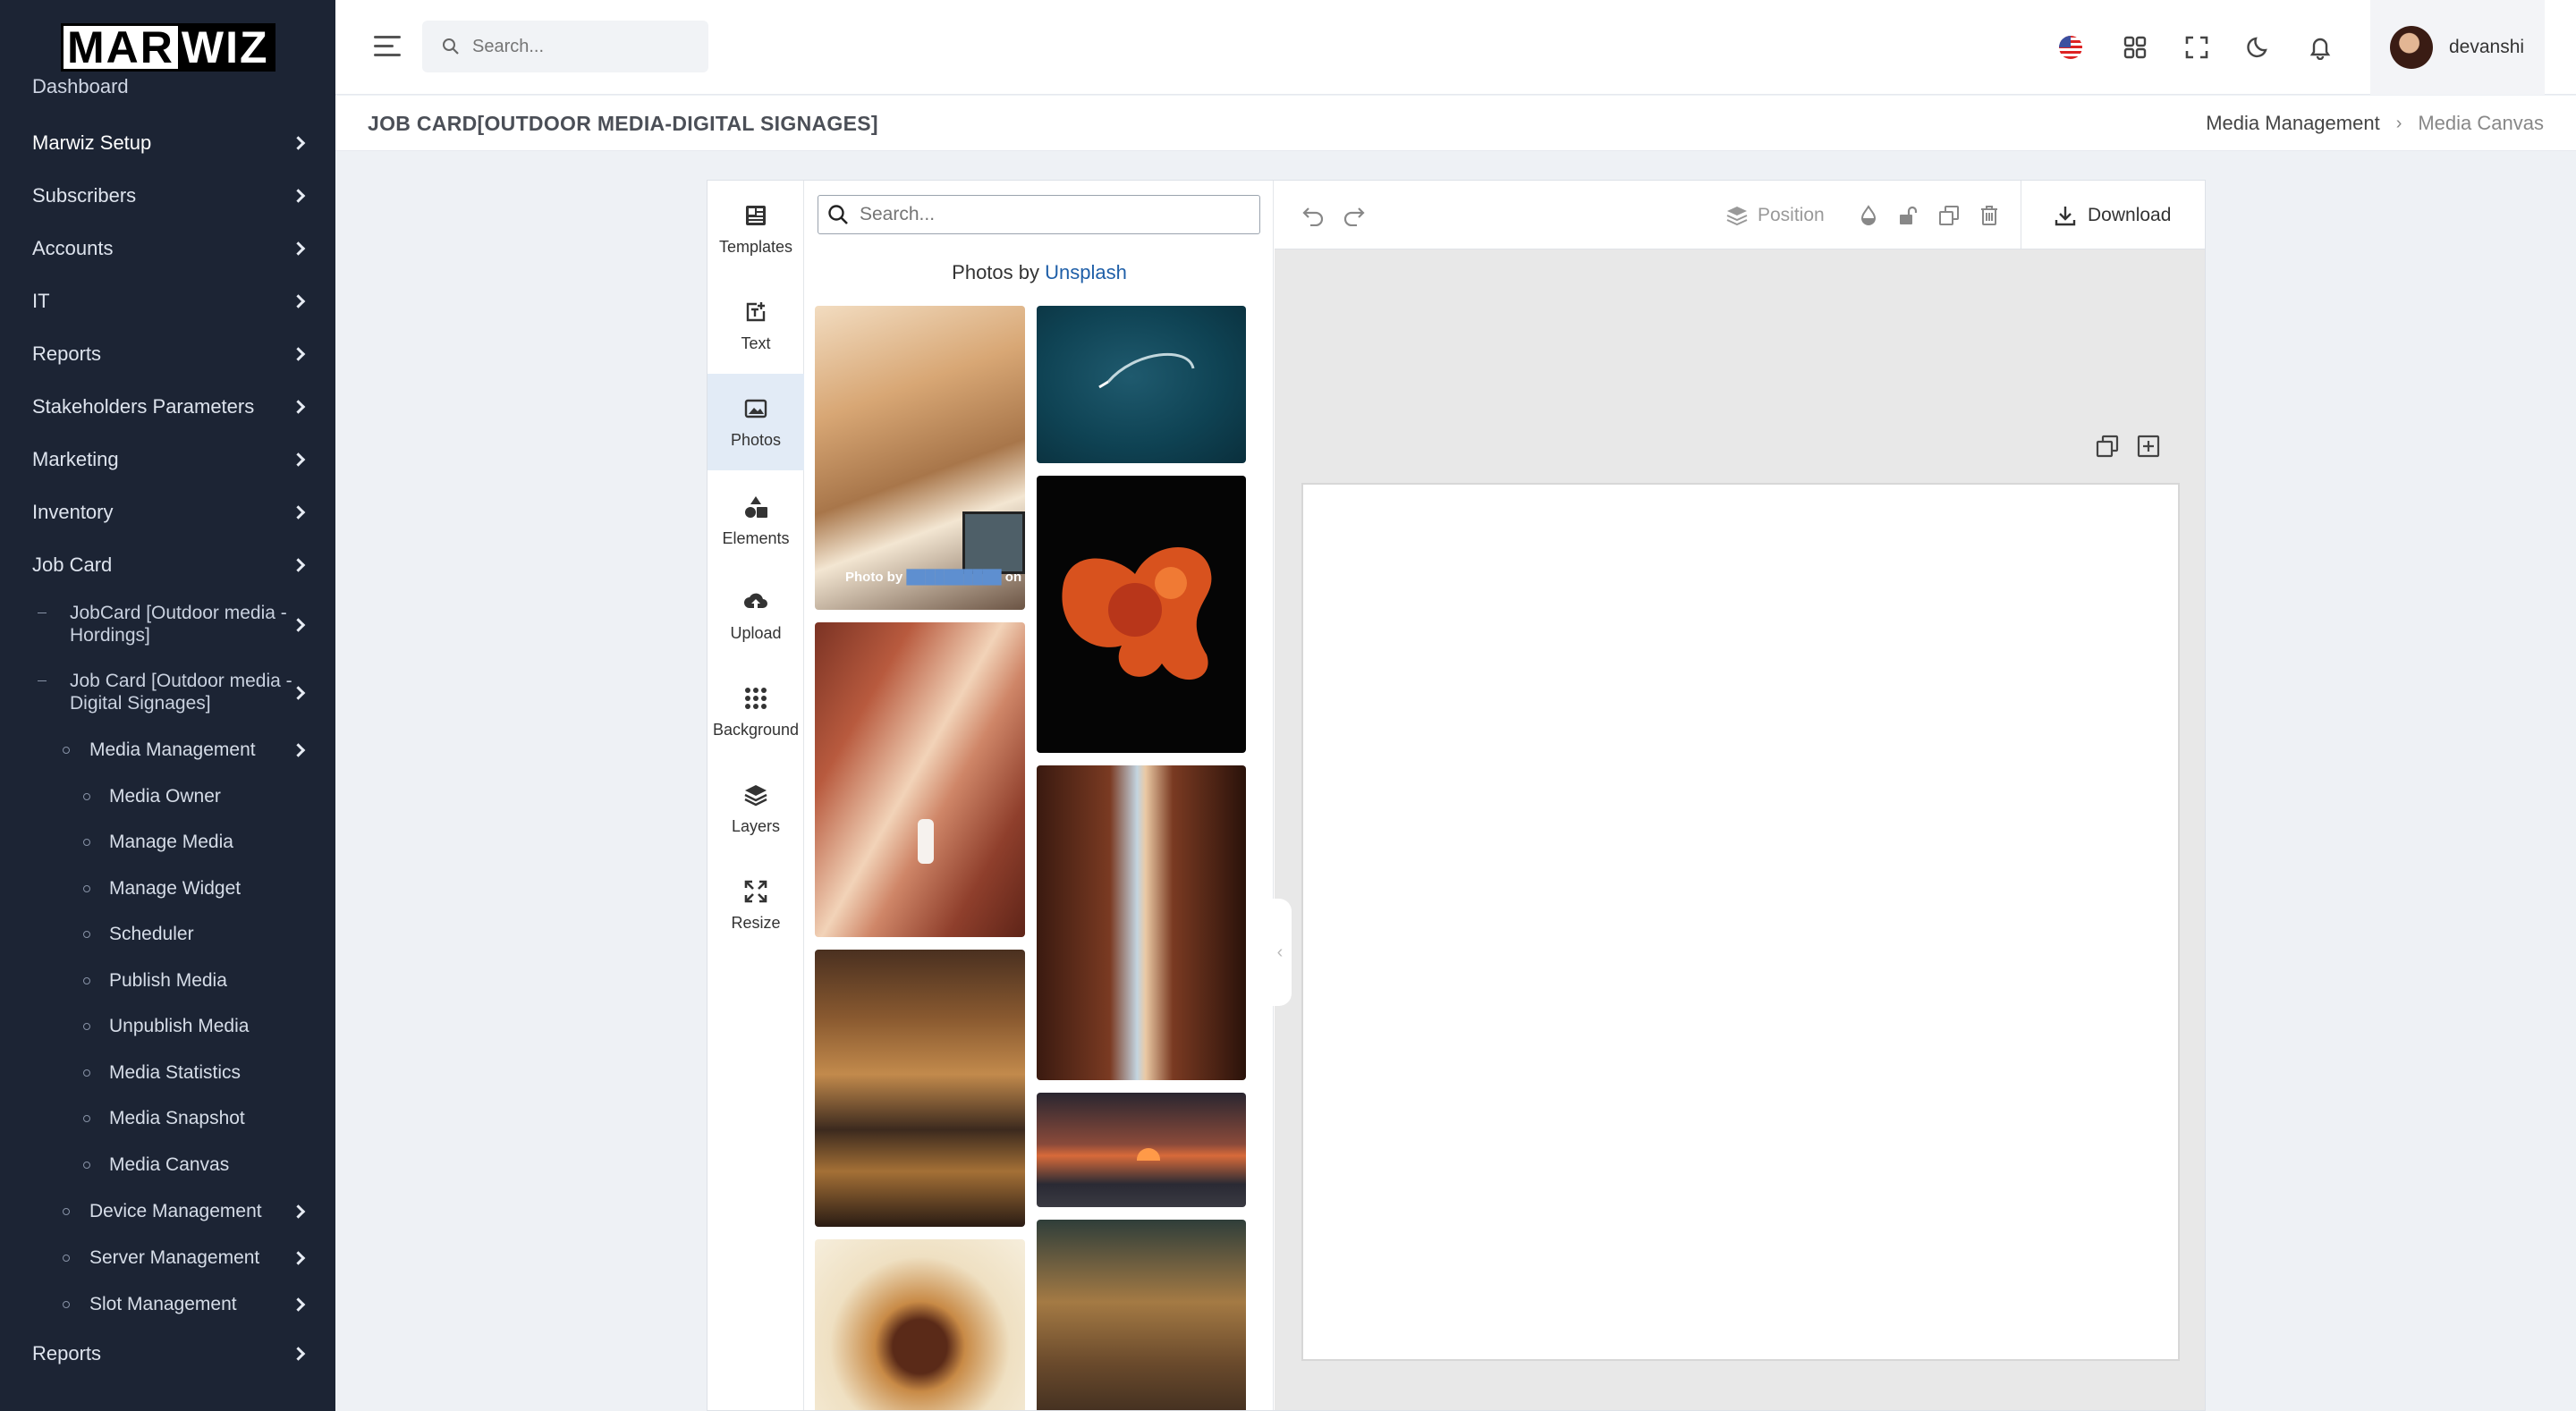  What do you see at coordinates (2487, 47) in the screenshot?
I see `username: devanshi` at bounding box center [2487, 47].